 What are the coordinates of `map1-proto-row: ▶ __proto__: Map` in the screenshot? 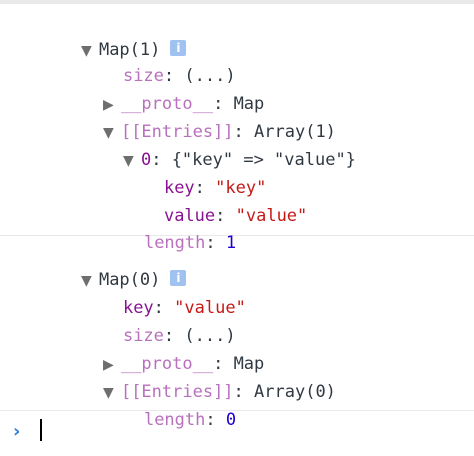 It's located at (163, 91).